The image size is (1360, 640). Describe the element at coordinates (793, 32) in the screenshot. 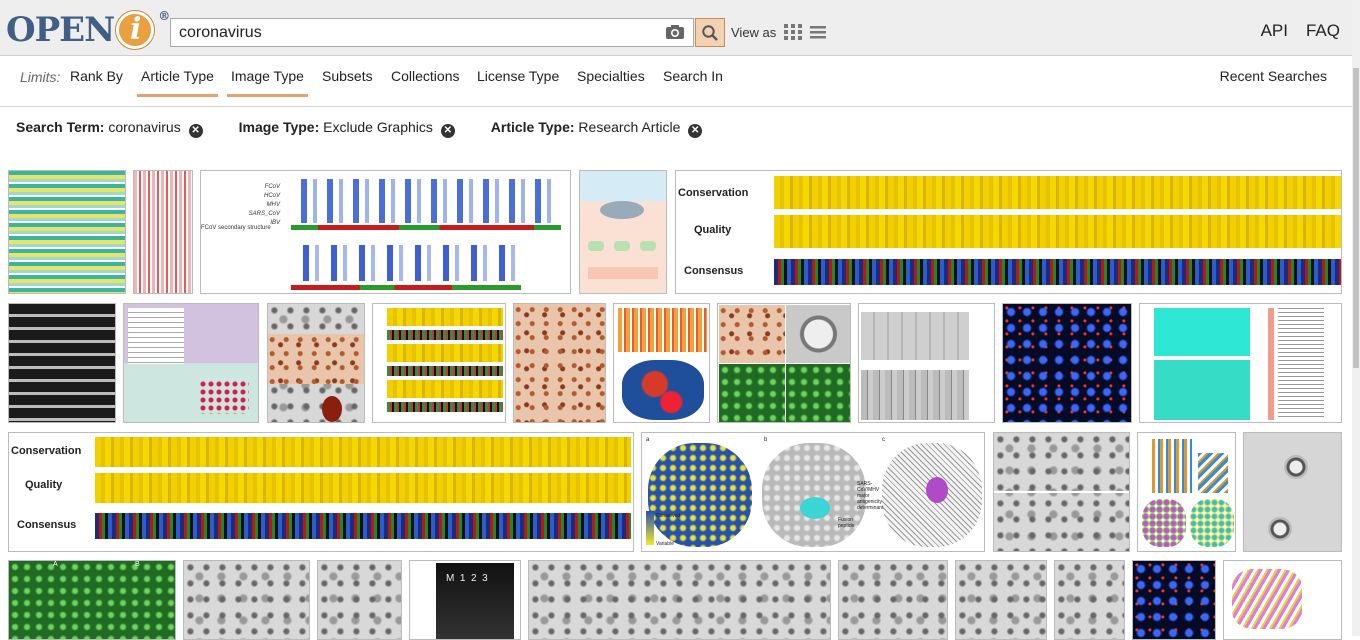

I see `grid-view-icon` at that location.